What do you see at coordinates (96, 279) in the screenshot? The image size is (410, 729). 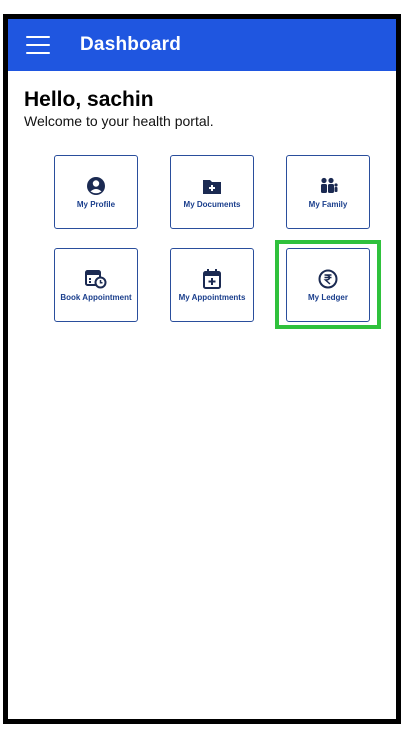 I see `calendar-clock-icon` at bounding box center [96, 279].